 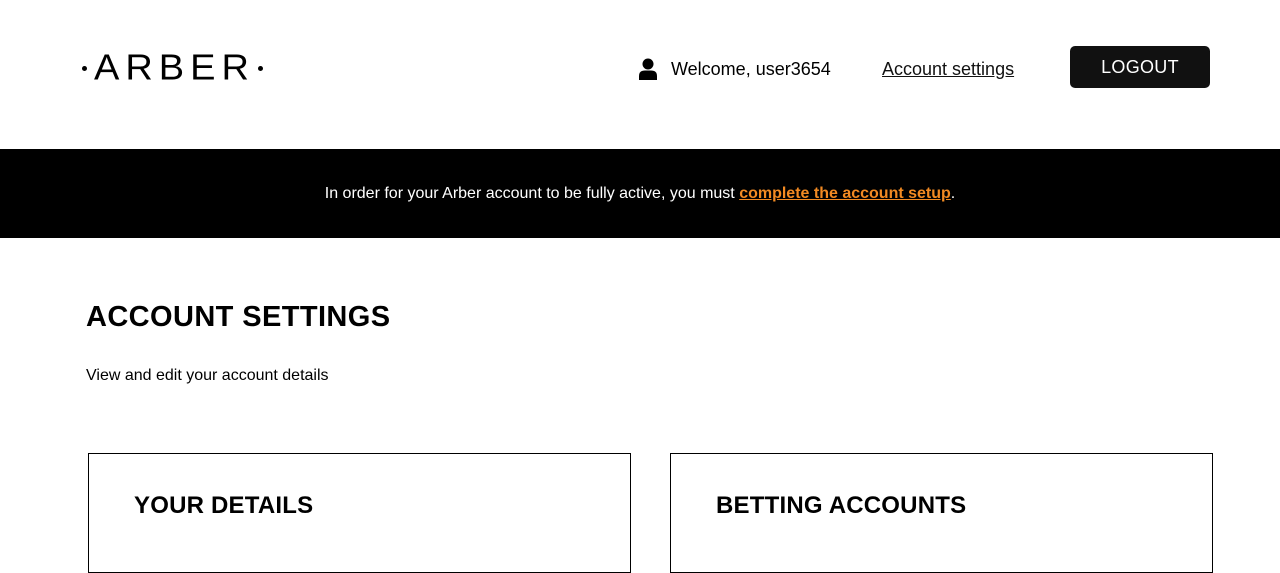 What do you see at coordinates (841, 505) in the screenshot?
I see `betting-accounts-title: BETTING ACCOUNTS` at bounding box center [841, 505].